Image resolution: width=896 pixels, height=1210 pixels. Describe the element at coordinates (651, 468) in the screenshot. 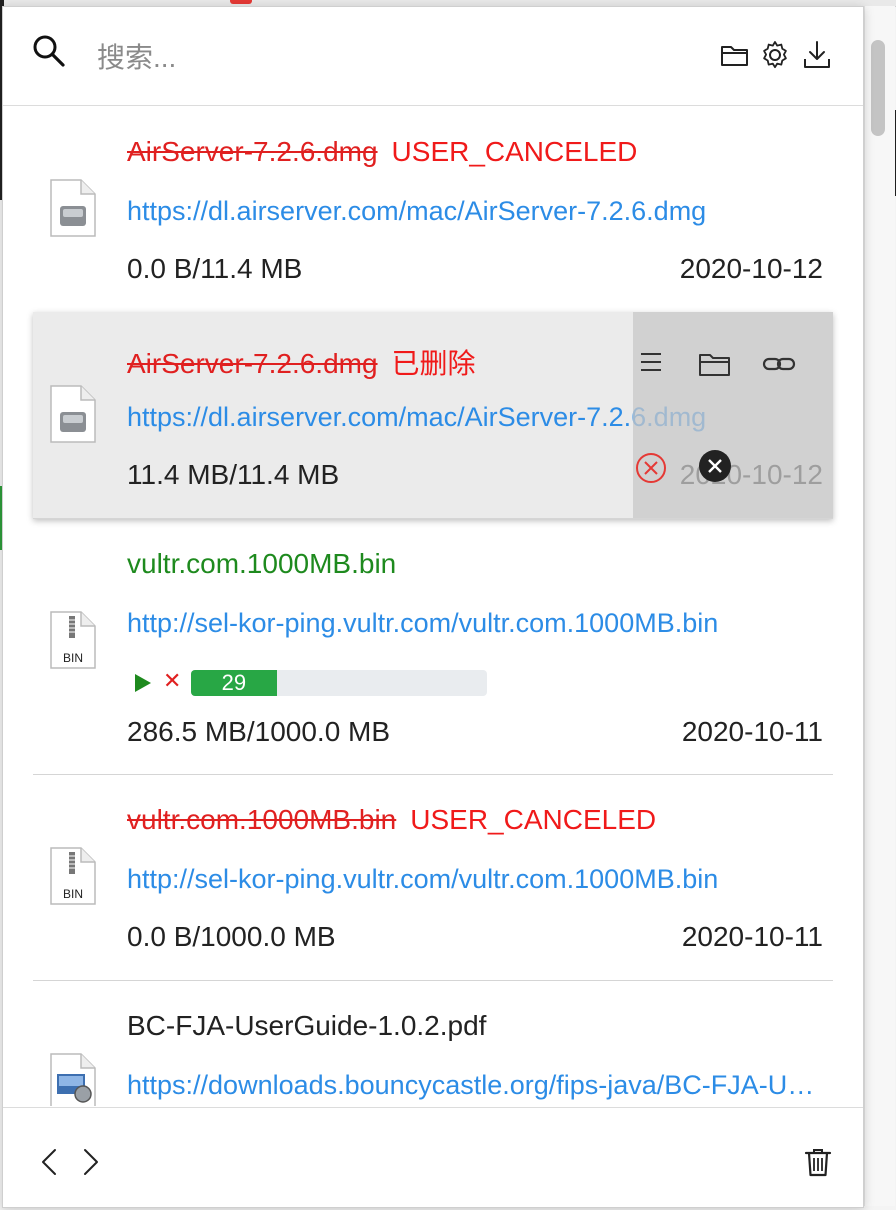

I see `cancel-circle-icon` at that location.